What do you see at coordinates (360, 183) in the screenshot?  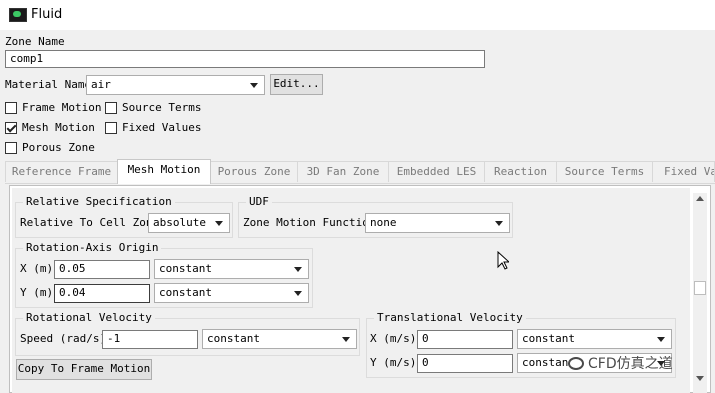 I see `tab-strip-line` at bounding box center [360, 183].